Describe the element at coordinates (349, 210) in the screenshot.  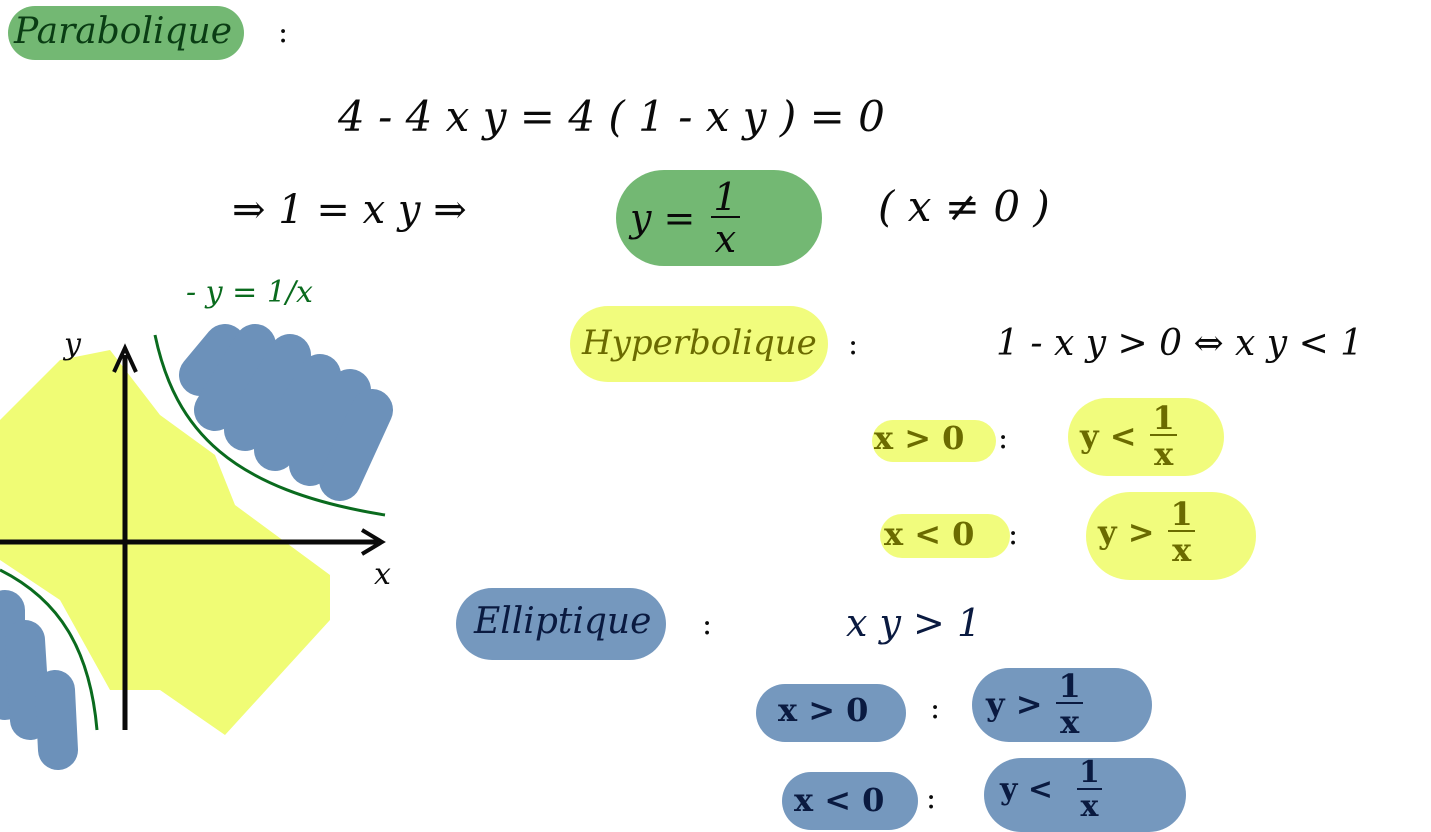
I see `parabolic-equation-line2: ⇒ 1 = x y ⇒` at that location.